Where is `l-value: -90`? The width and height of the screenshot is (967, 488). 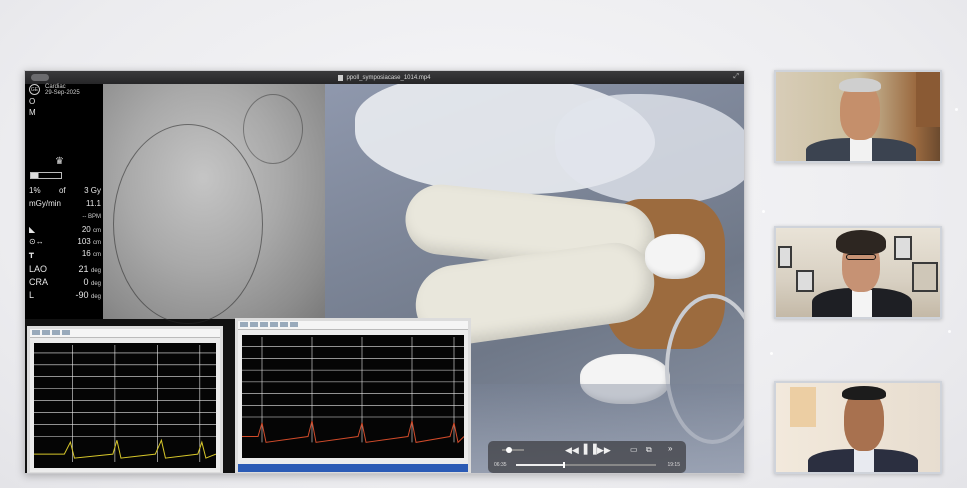
l-value: -90 is located at coordinates (82, 295).